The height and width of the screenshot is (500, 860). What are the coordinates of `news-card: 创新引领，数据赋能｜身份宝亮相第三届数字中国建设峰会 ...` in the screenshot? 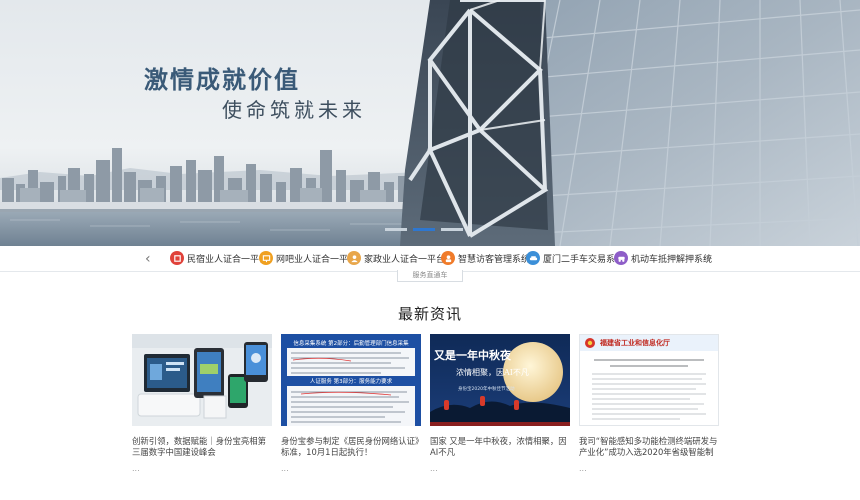 It's located at (202, 403).